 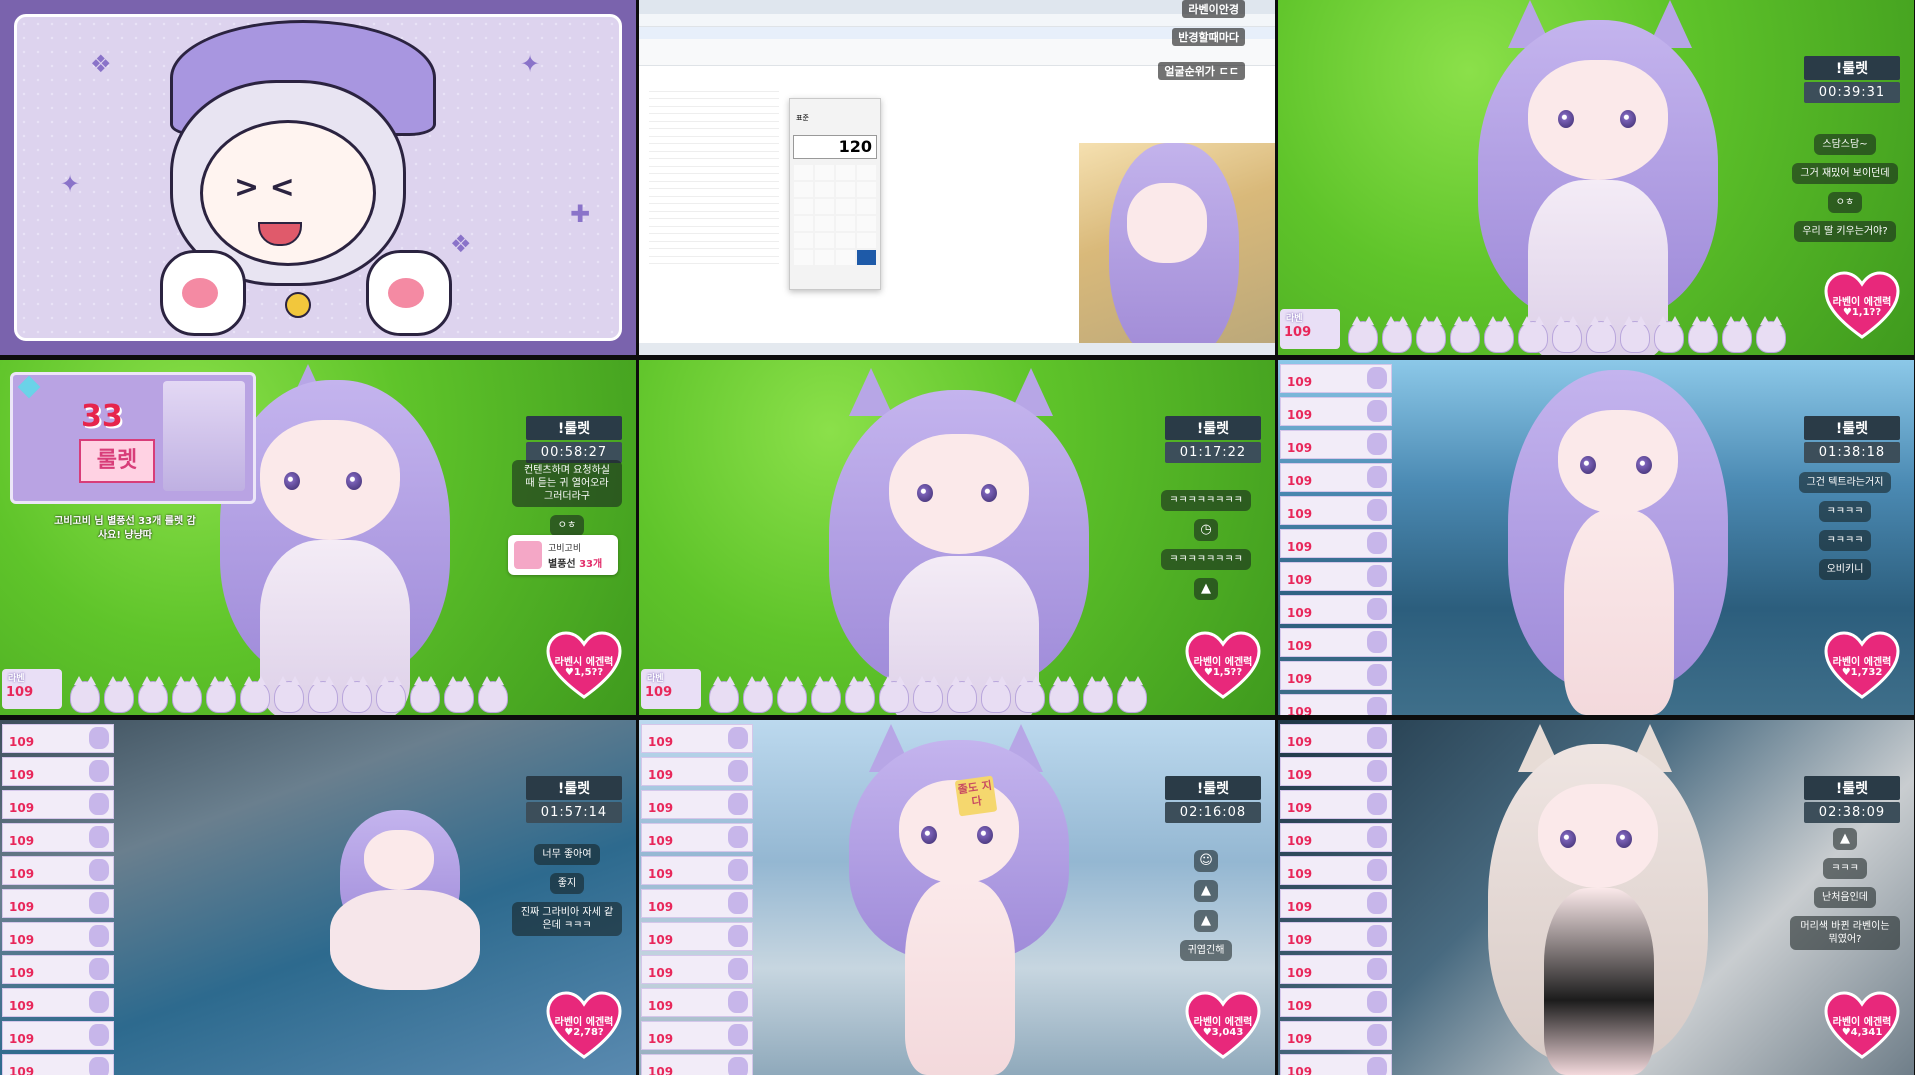 What do you see at coordinates (957, 20) in the screenshot?
I see `address-bar` at bounding box center [957, 20].